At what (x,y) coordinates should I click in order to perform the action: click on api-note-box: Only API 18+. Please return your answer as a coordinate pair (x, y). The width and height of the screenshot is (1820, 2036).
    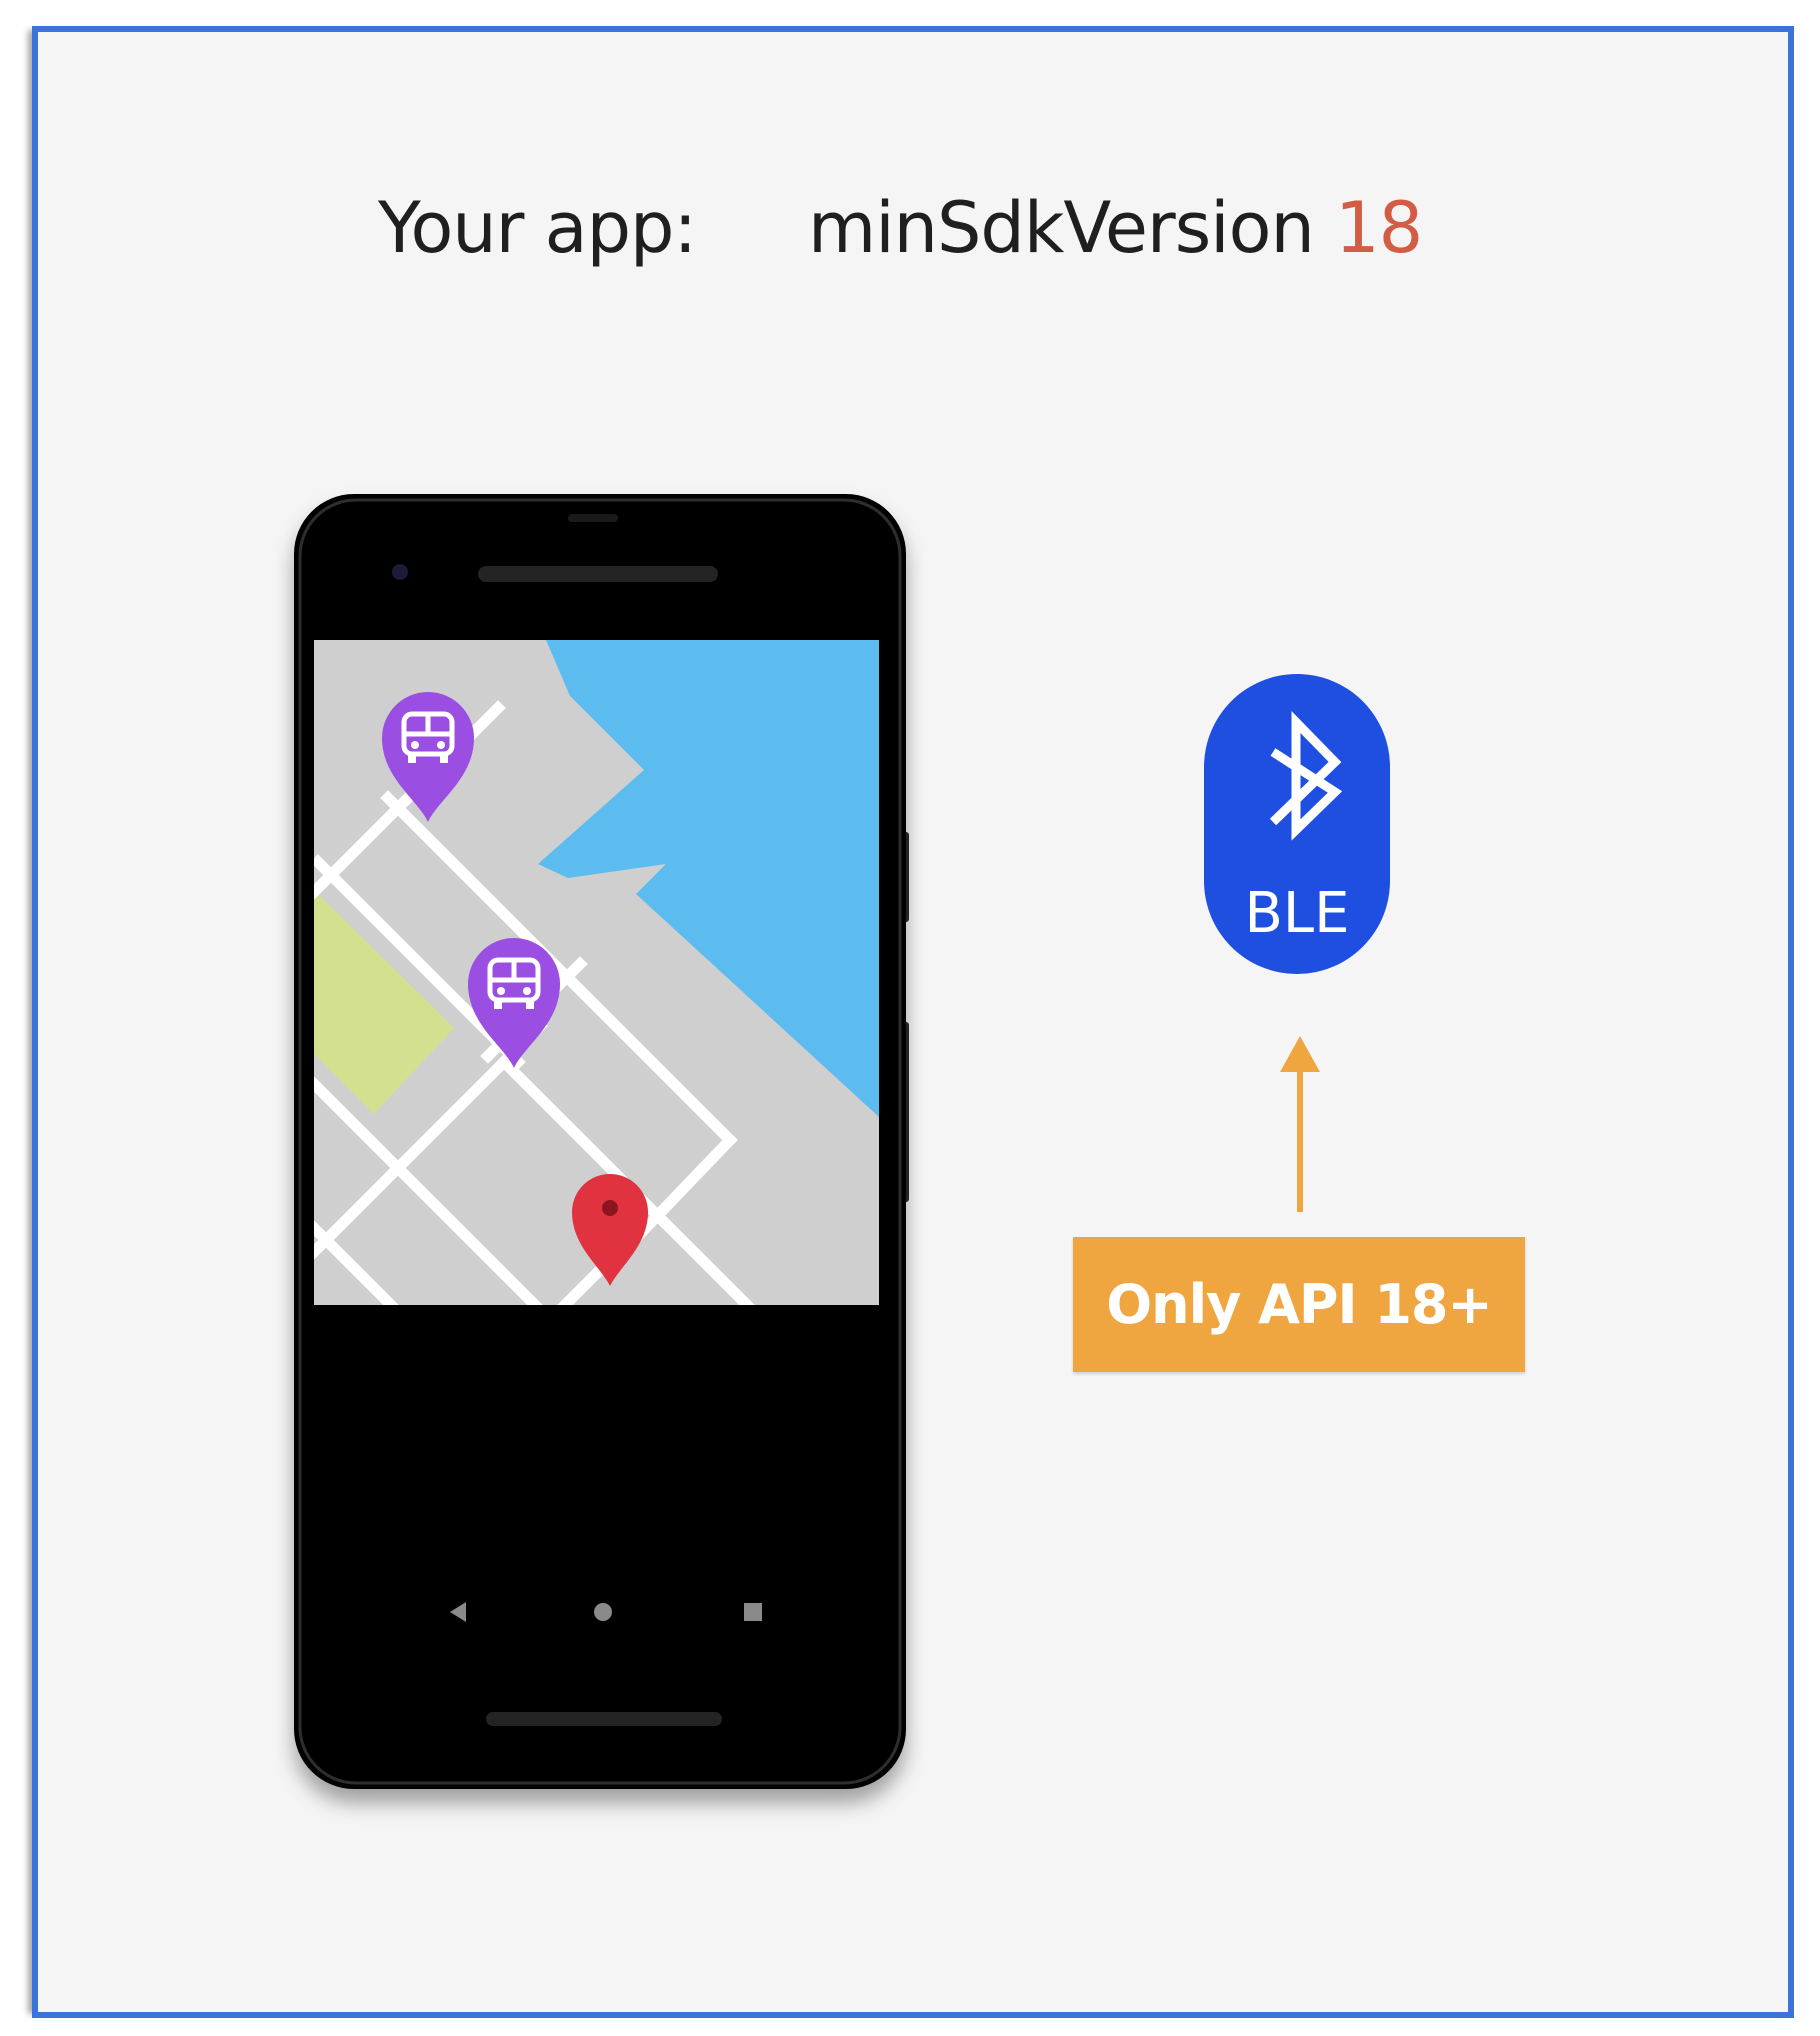
    Looking at the image, I should click on (1299, 1304).